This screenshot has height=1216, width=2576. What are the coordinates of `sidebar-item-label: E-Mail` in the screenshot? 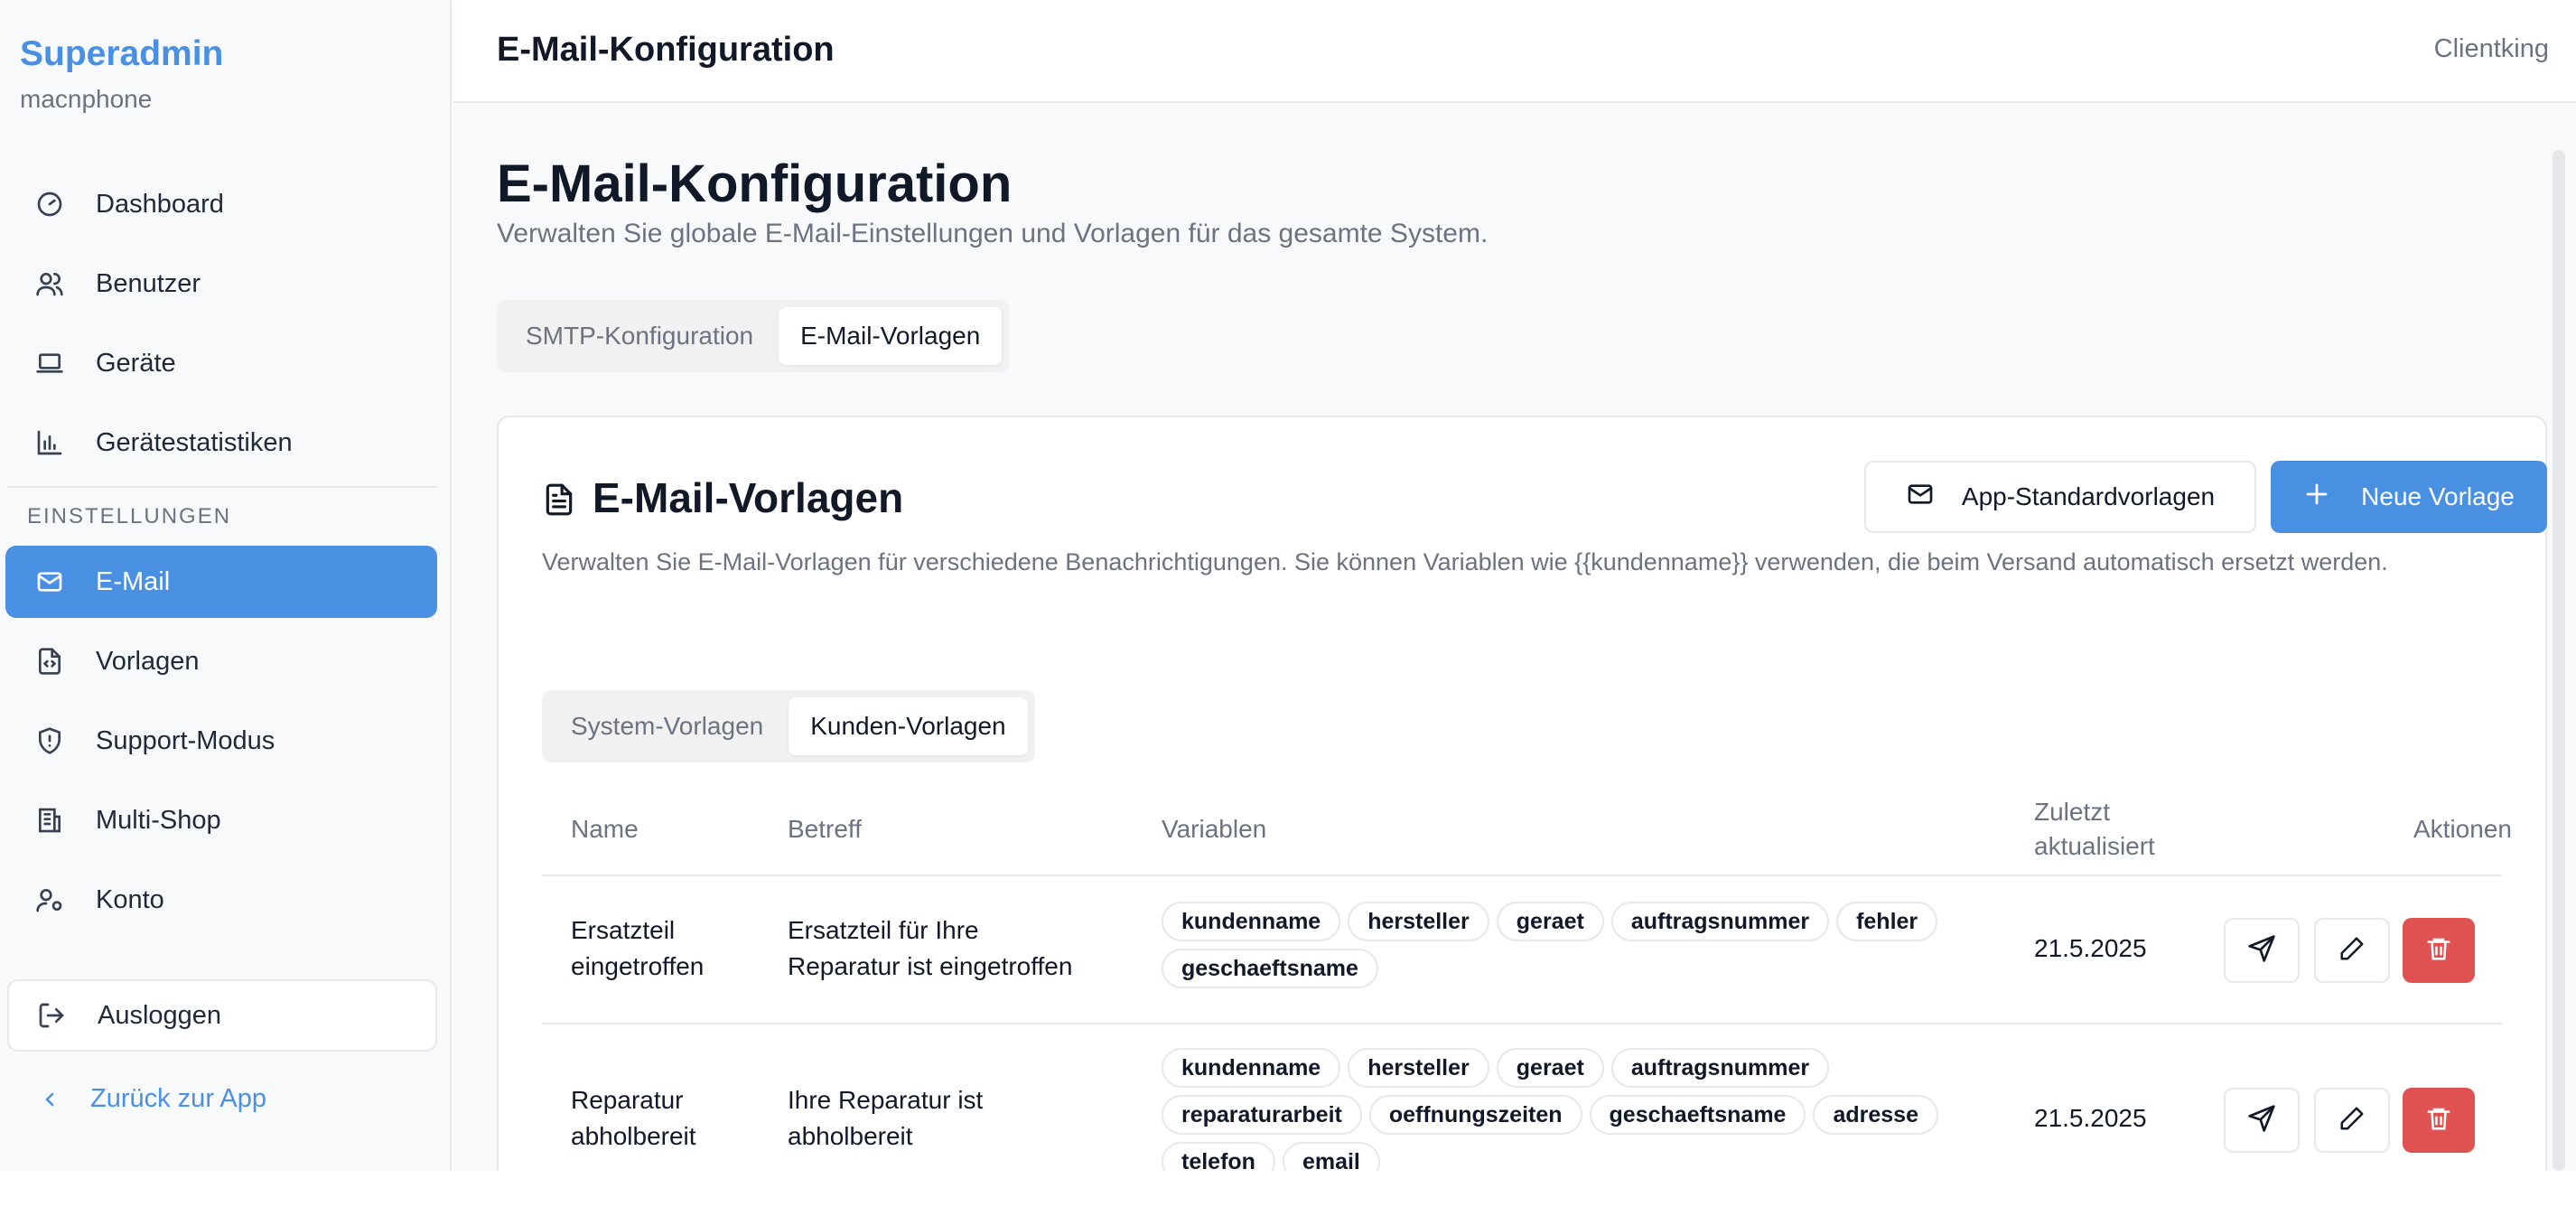 It's located at (133, 581).